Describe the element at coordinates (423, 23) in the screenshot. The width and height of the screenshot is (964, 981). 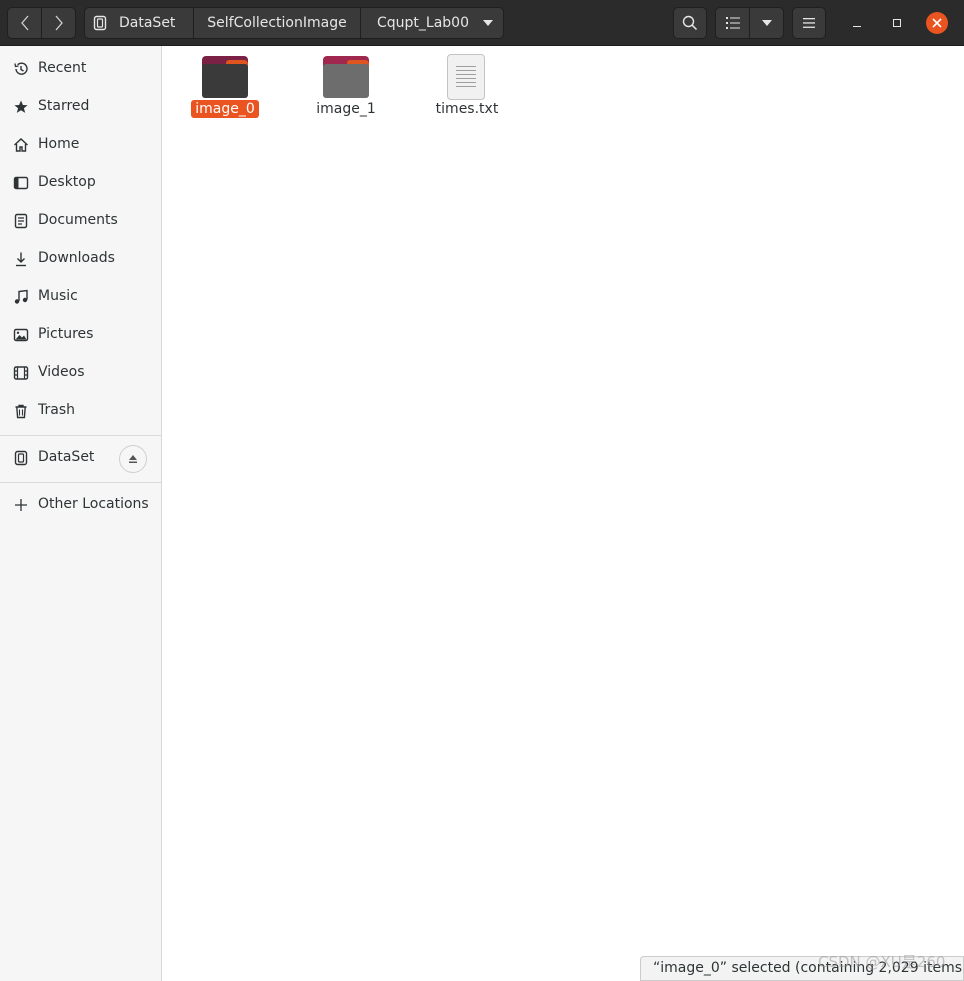
I see `breadcrumb-label: Cqupt_Lab00` at that location.